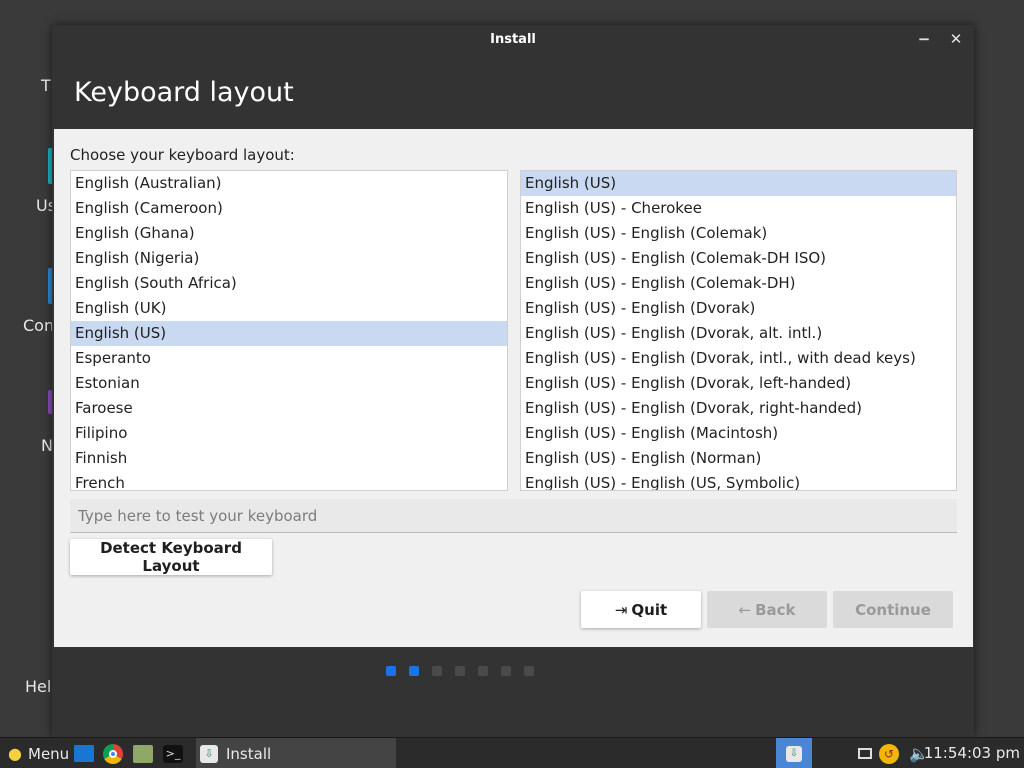  Describe the element at coordinates (738, 433) in the screenshot. I see `variant-list-item: English (US) - English (Macintosh)` at that location.